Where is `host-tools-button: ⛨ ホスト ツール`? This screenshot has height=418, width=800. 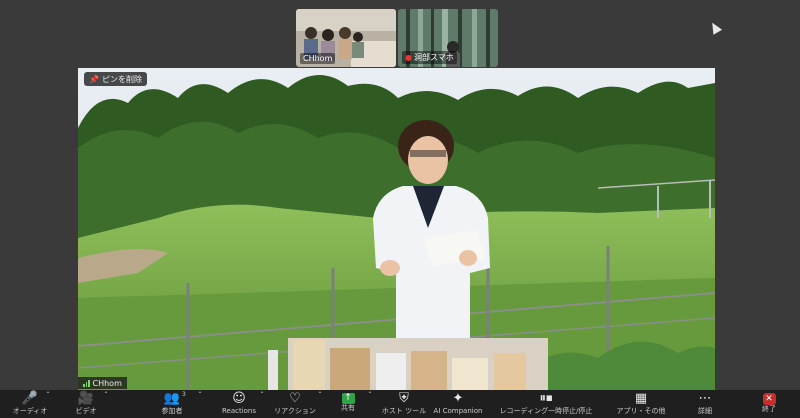
host-tools-button: ⛨ ホスト ツール is located at coordinates (404, 404).